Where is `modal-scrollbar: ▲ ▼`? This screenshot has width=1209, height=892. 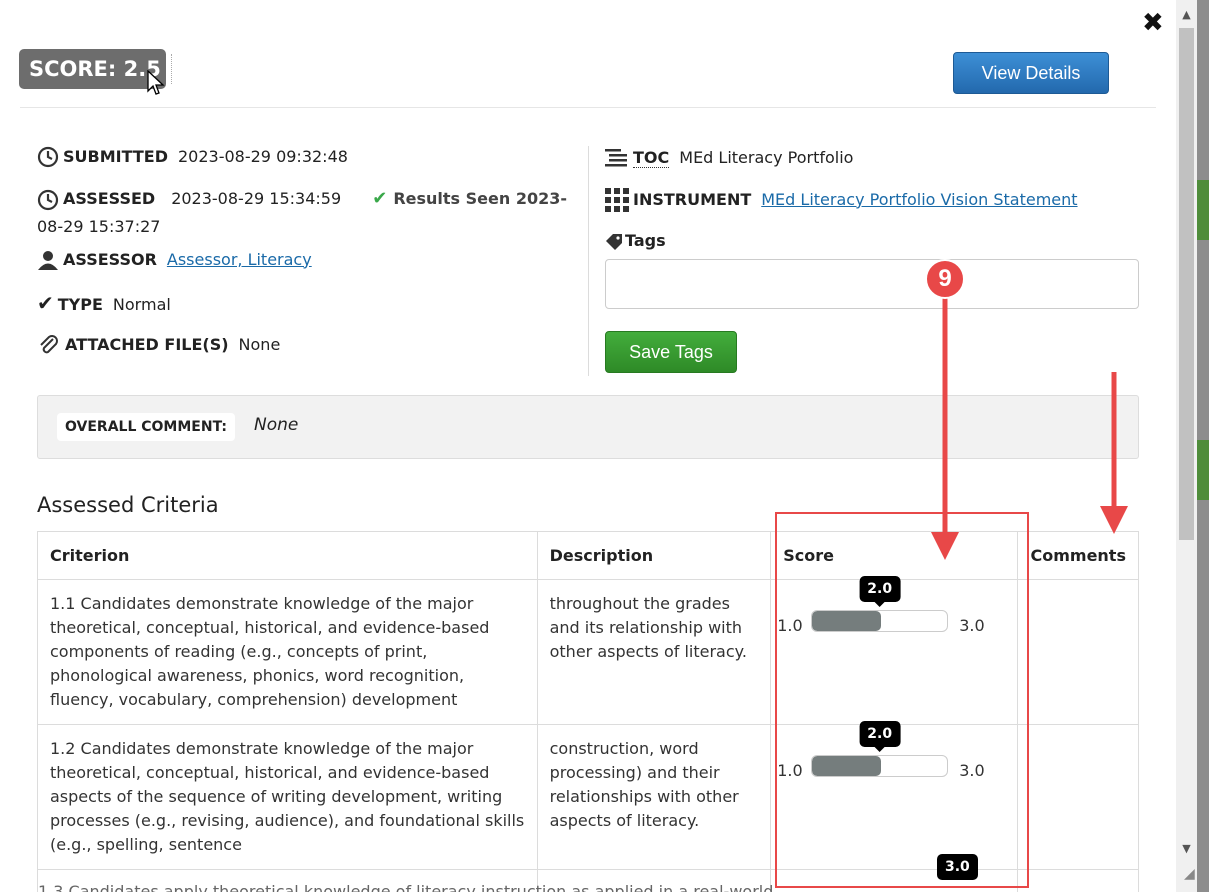 modal-scrollbar: ▲ ▼ is located at coordinates (1186, 446).